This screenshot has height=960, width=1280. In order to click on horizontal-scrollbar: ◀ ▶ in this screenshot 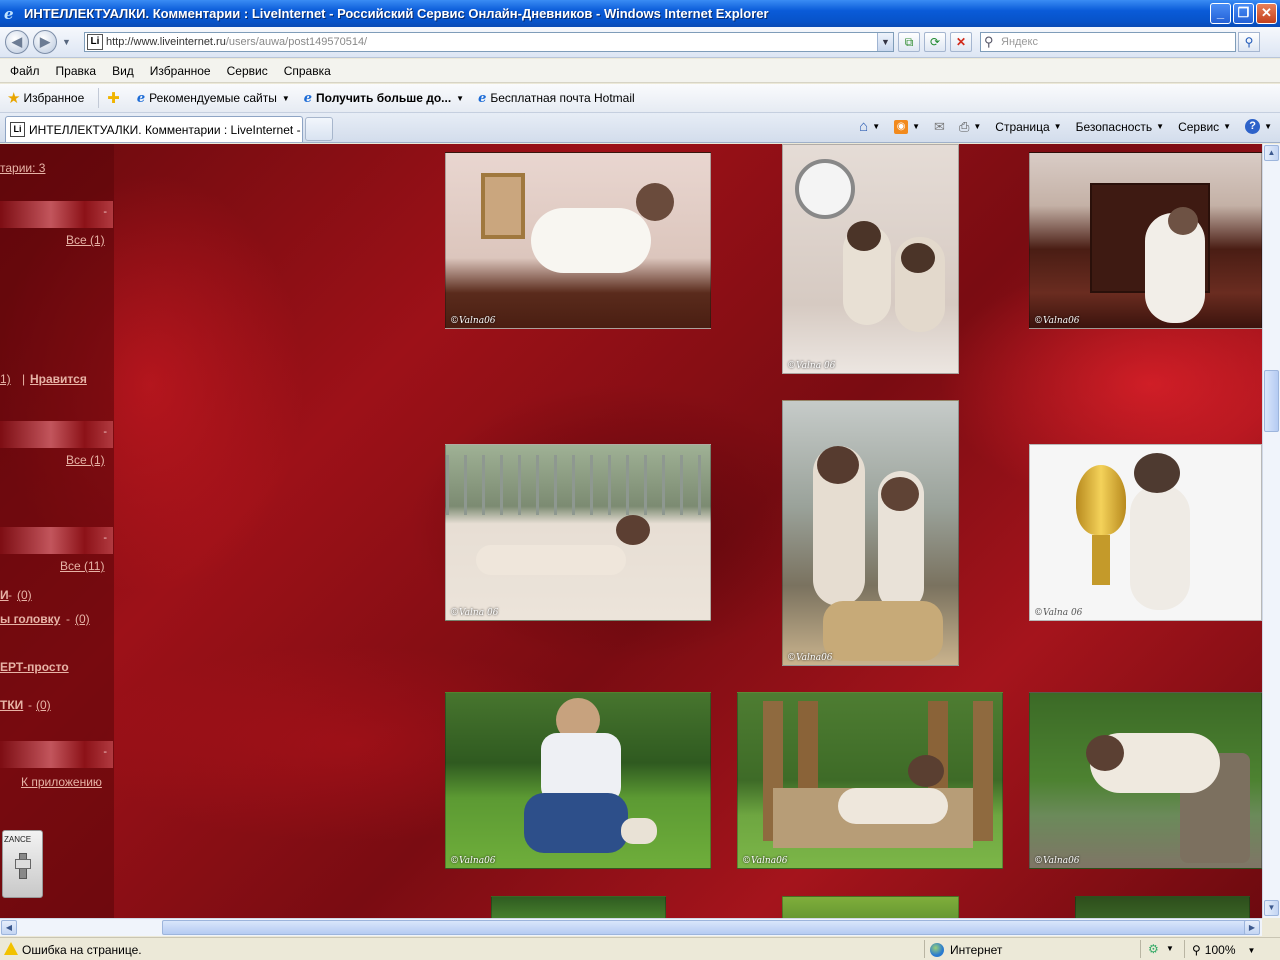, I will do `click(631, 927)`.